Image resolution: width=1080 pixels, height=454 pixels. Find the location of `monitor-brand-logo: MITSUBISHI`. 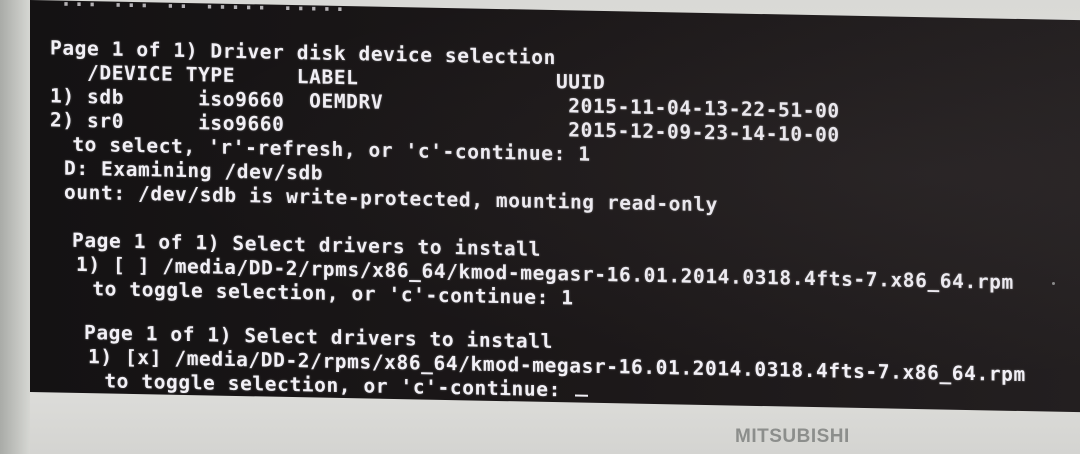

monitor-brand-logo: MITSUBISHI is located at coordinates (792, 436).